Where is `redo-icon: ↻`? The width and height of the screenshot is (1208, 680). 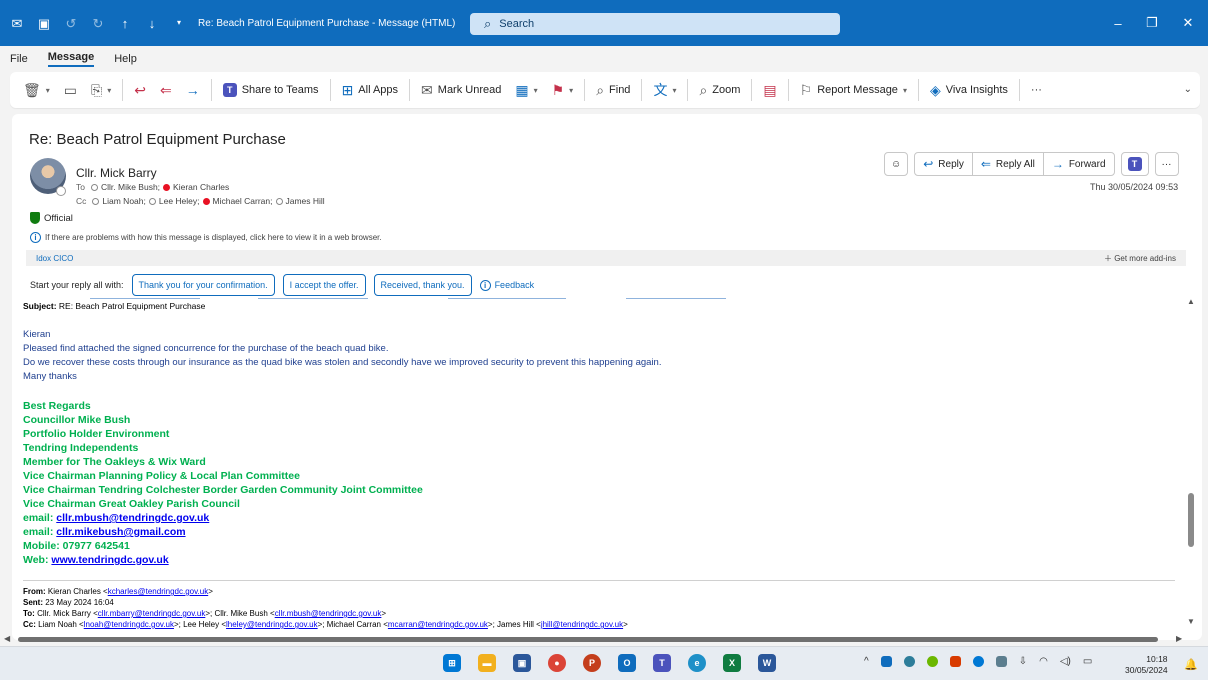
redo-icon: ↻ is located at coordinates (98, 23).